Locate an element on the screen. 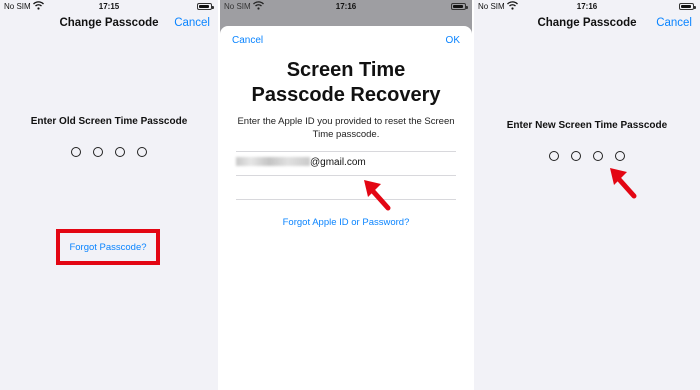 Image resolution: width=700 pixels, height=390 pixels. email-suffix: @gmail.com is located at coordinates (338, 162).